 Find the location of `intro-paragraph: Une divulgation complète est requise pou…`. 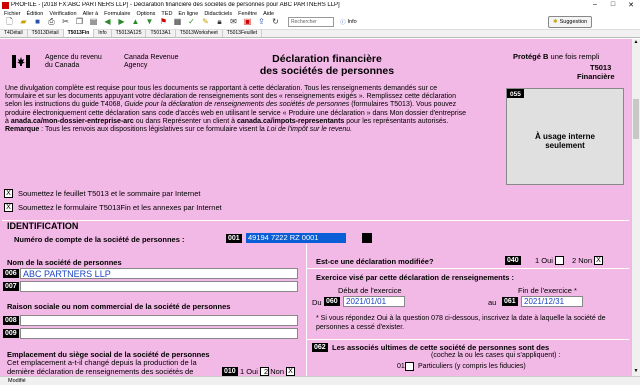

intro-paragraph: Une divulgation complète est requise pou… is located at coordinates (236, 109).